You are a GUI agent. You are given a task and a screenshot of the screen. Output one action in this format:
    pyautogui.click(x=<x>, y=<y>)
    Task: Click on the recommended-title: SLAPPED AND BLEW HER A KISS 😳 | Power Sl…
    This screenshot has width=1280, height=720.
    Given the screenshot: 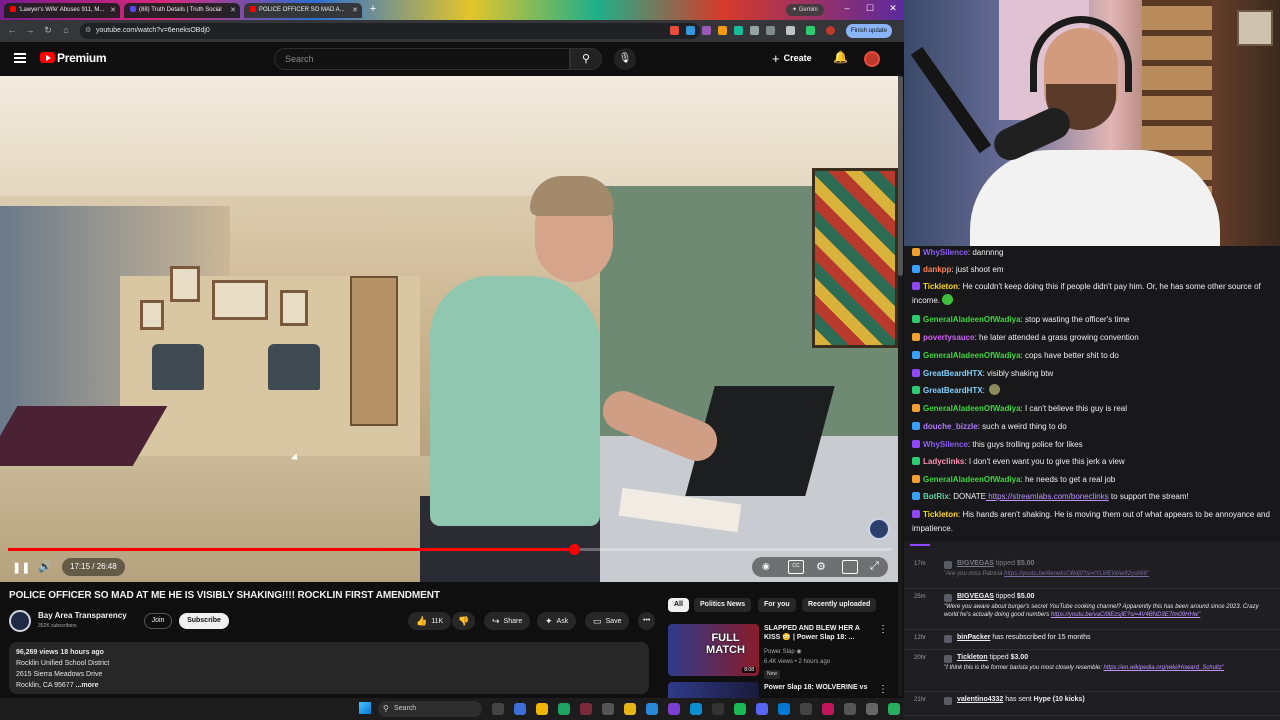 What is the action you would take?
    pyautogui.click(x=820, y=633)
    